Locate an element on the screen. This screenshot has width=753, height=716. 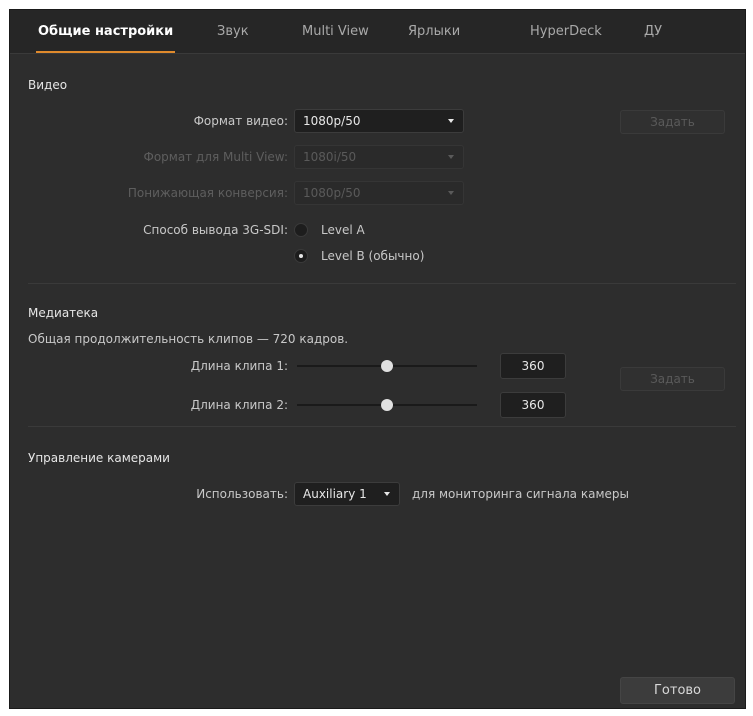
downconversion-label: Понижающая конверсия: is located at coordinates (207, 193).